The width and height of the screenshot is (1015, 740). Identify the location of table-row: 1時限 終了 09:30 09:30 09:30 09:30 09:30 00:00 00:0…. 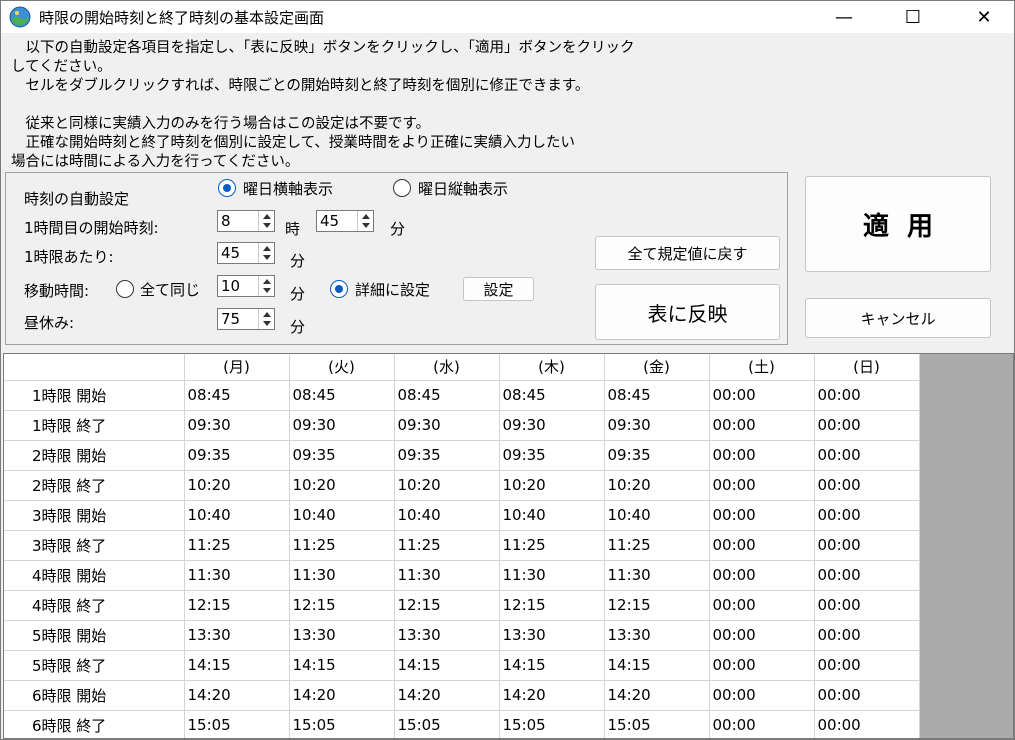
(462, 425).